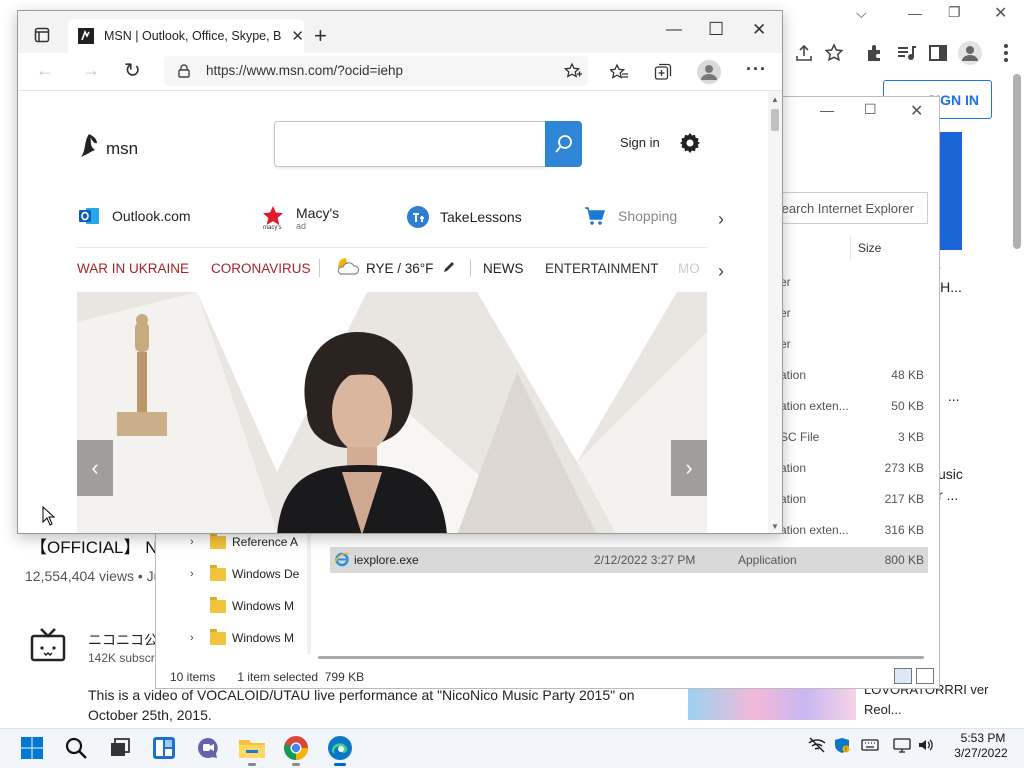  Describe the element at coordinates (981, 753) in the screenshot. I see `clock-date: 3/27/2022` at that location.